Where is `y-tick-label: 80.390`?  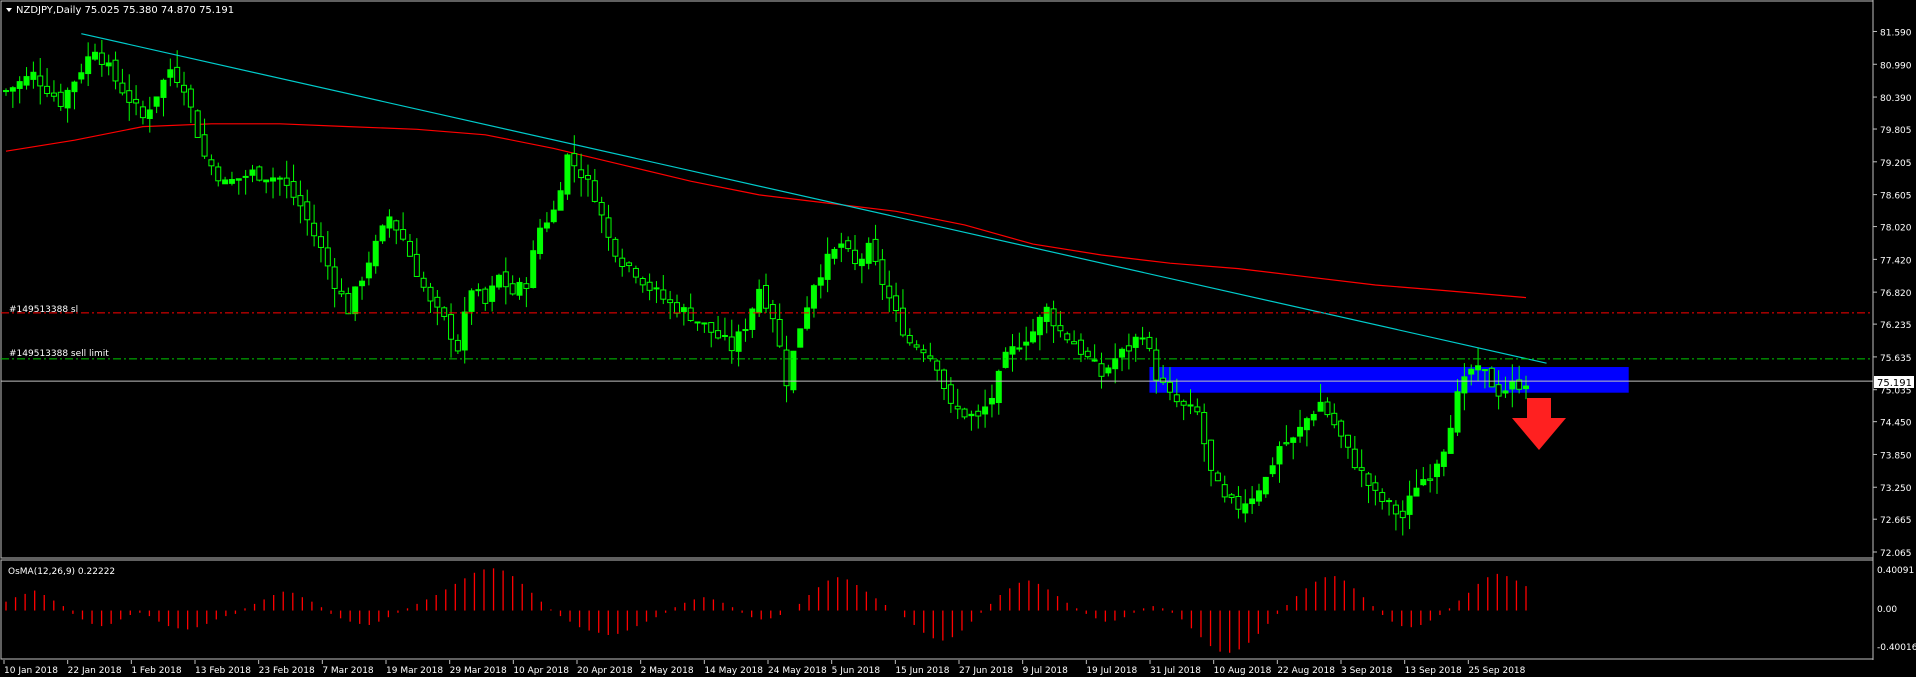 y-tick-label: 80.390 is located at coordinates (1896, 99).